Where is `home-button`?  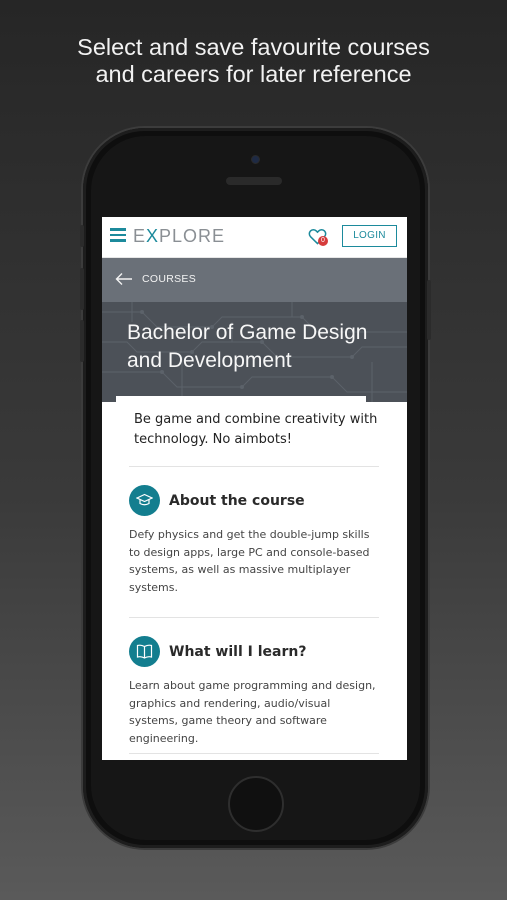
home-button is located at coordinates (256, 804).